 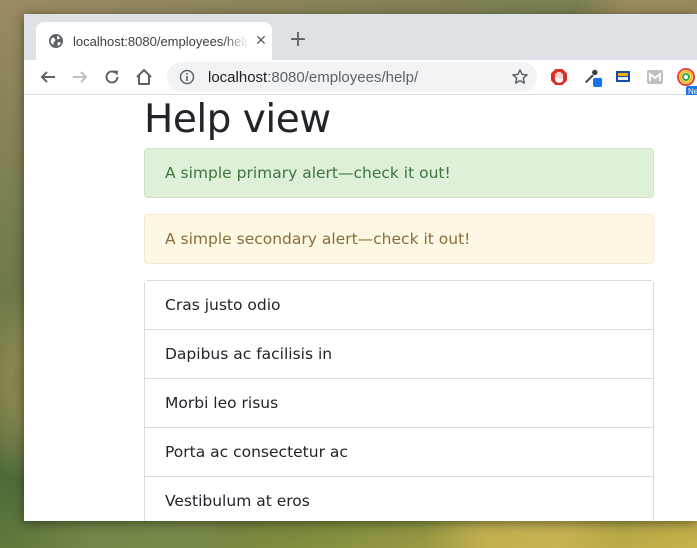 I want to click on eyedropper-extension-icon, so click(x=593, y=77).